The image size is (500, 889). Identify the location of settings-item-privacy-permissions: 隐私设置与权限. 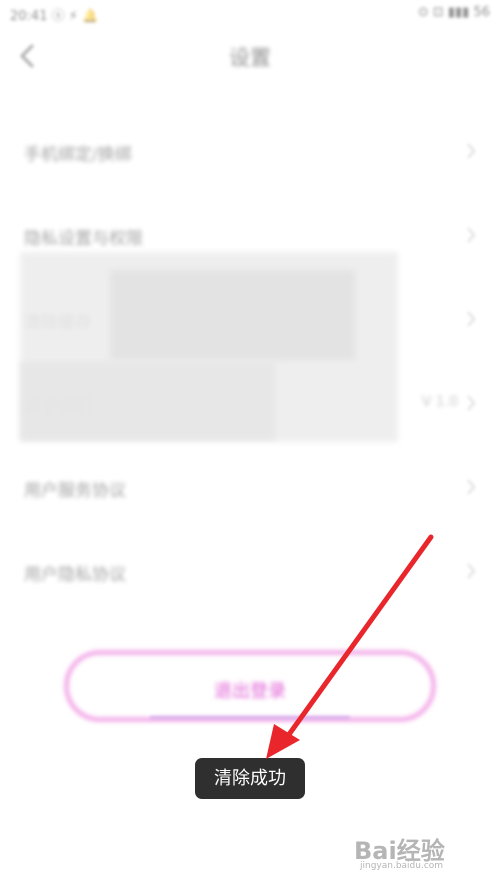
(250, 236).